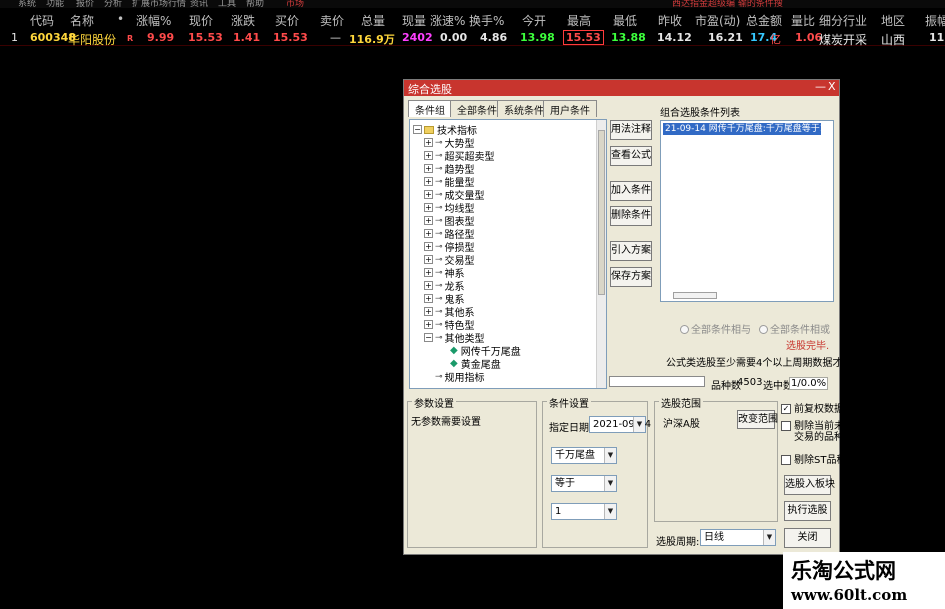  I want to click on add-to-block-button: 选股入板块, so click(809, 485).